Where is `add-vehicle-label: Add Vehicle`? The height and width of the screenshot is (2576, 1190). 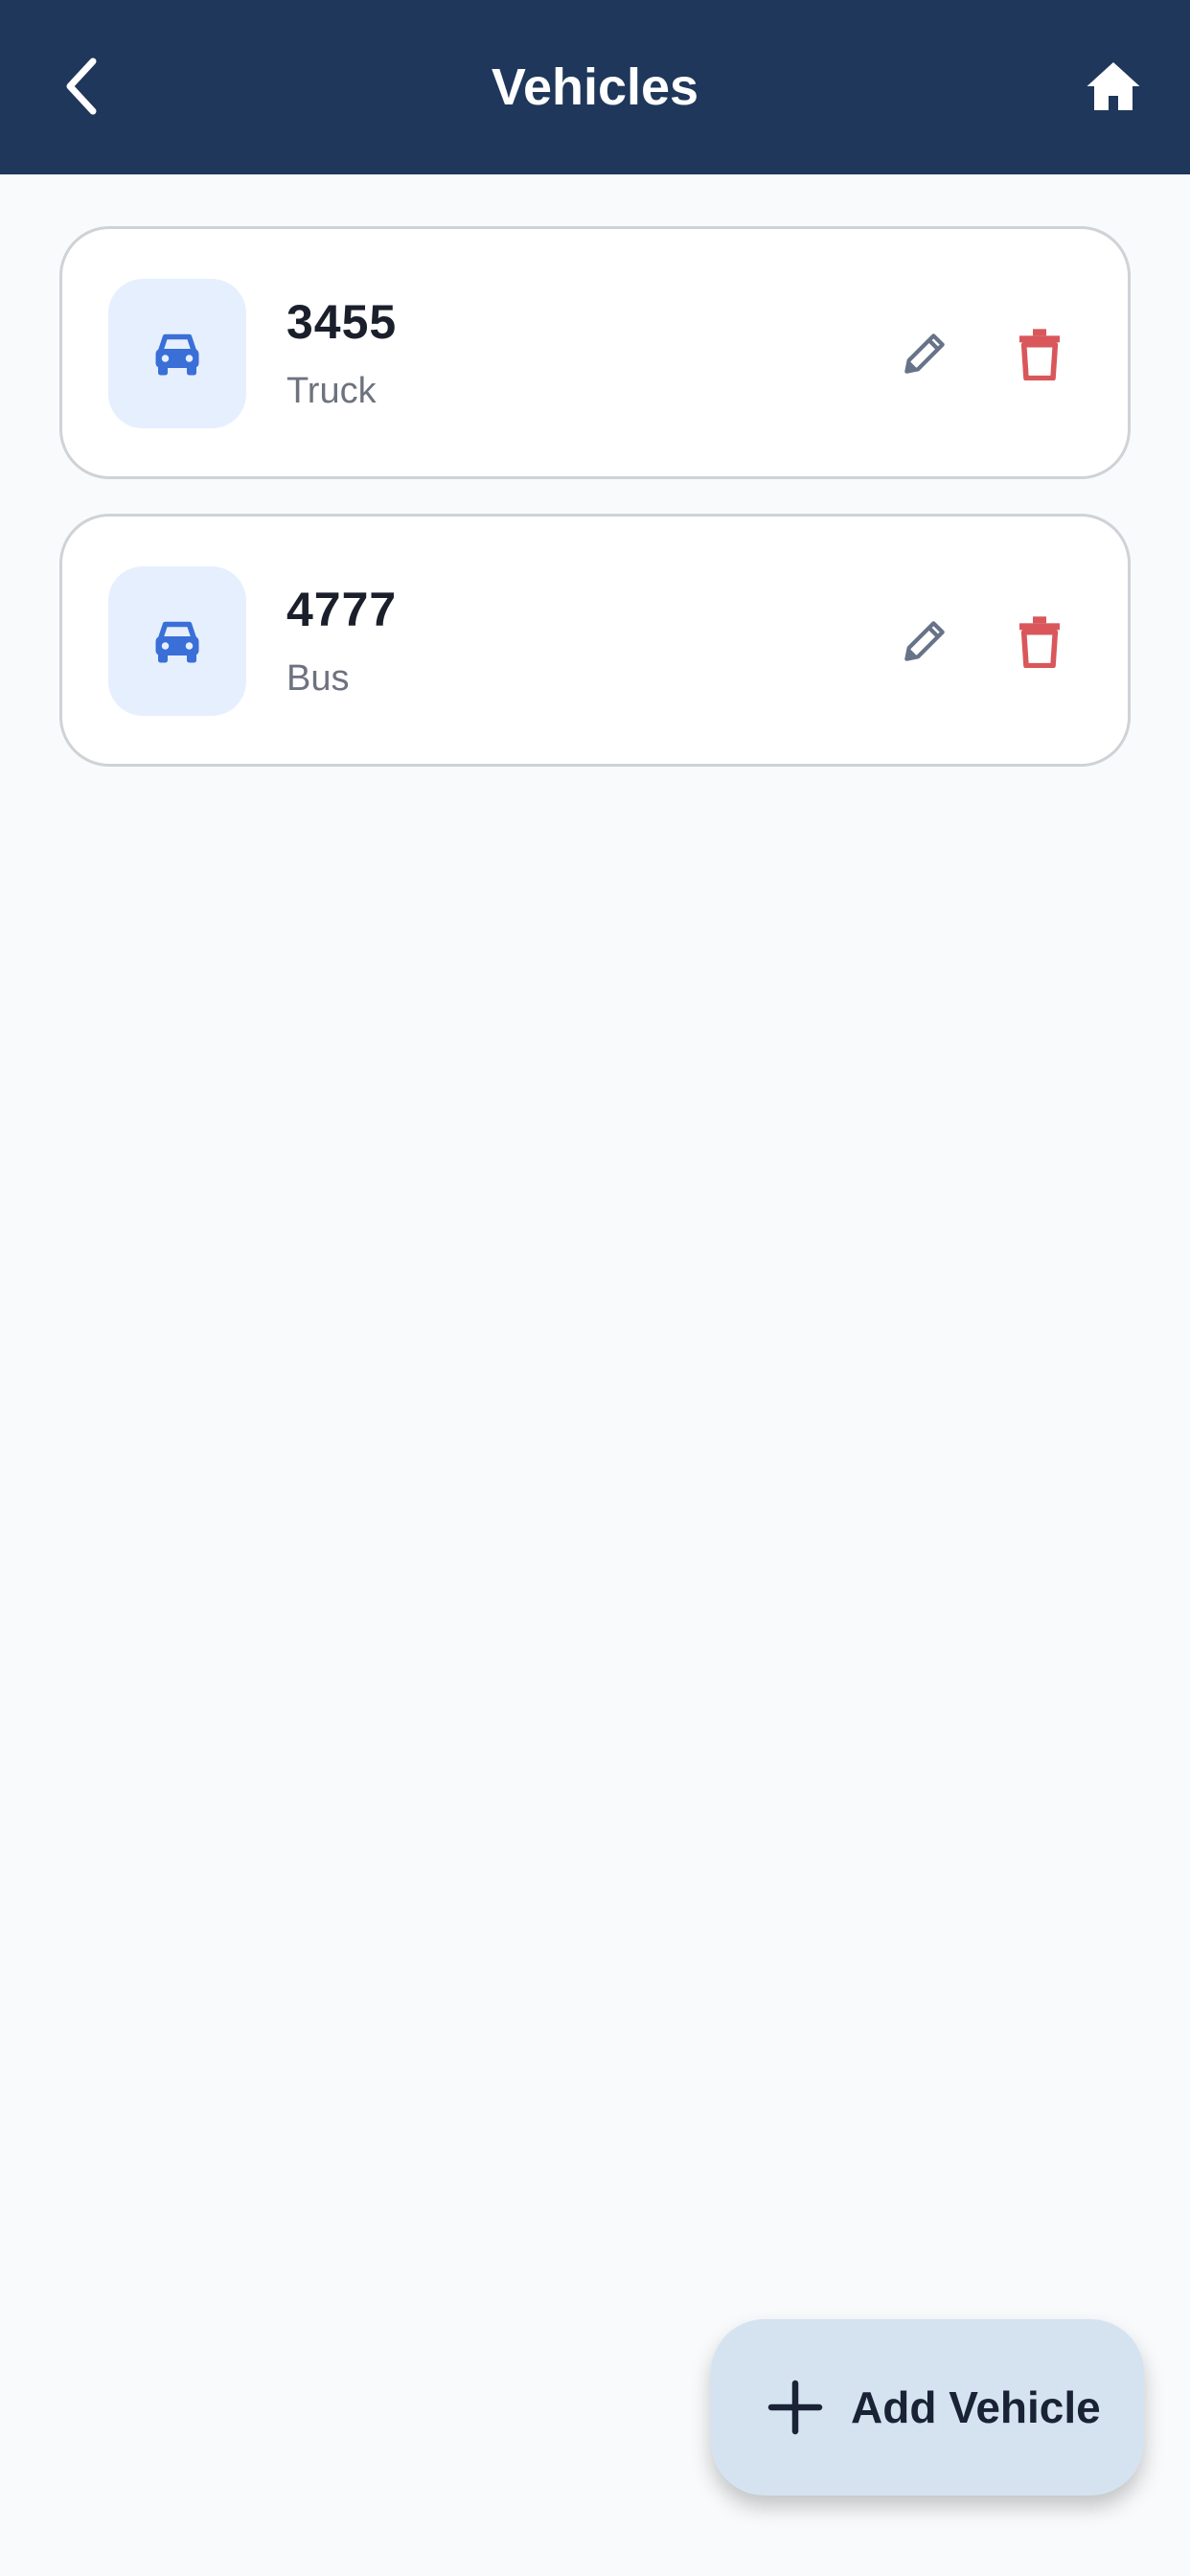 add-vehicle-label: Add Vehicle is located at coordinates (976, 2407).